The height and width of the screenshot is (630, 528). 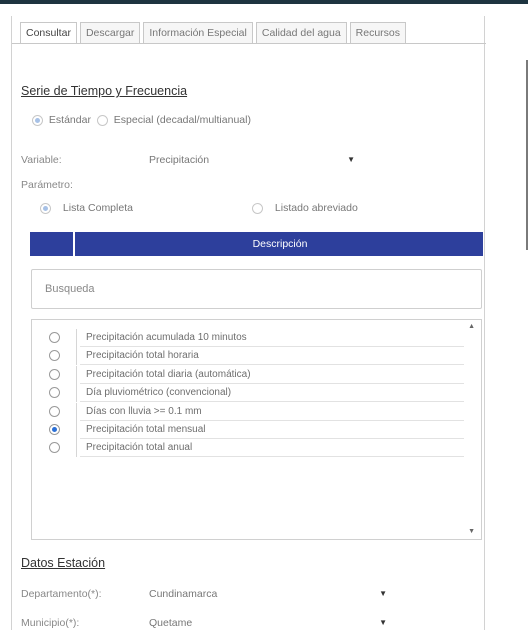 What do you see at coordinates (41, 160) in the screenshot?
I see `variable-label: Variable:` at bounding box center [41, 160].